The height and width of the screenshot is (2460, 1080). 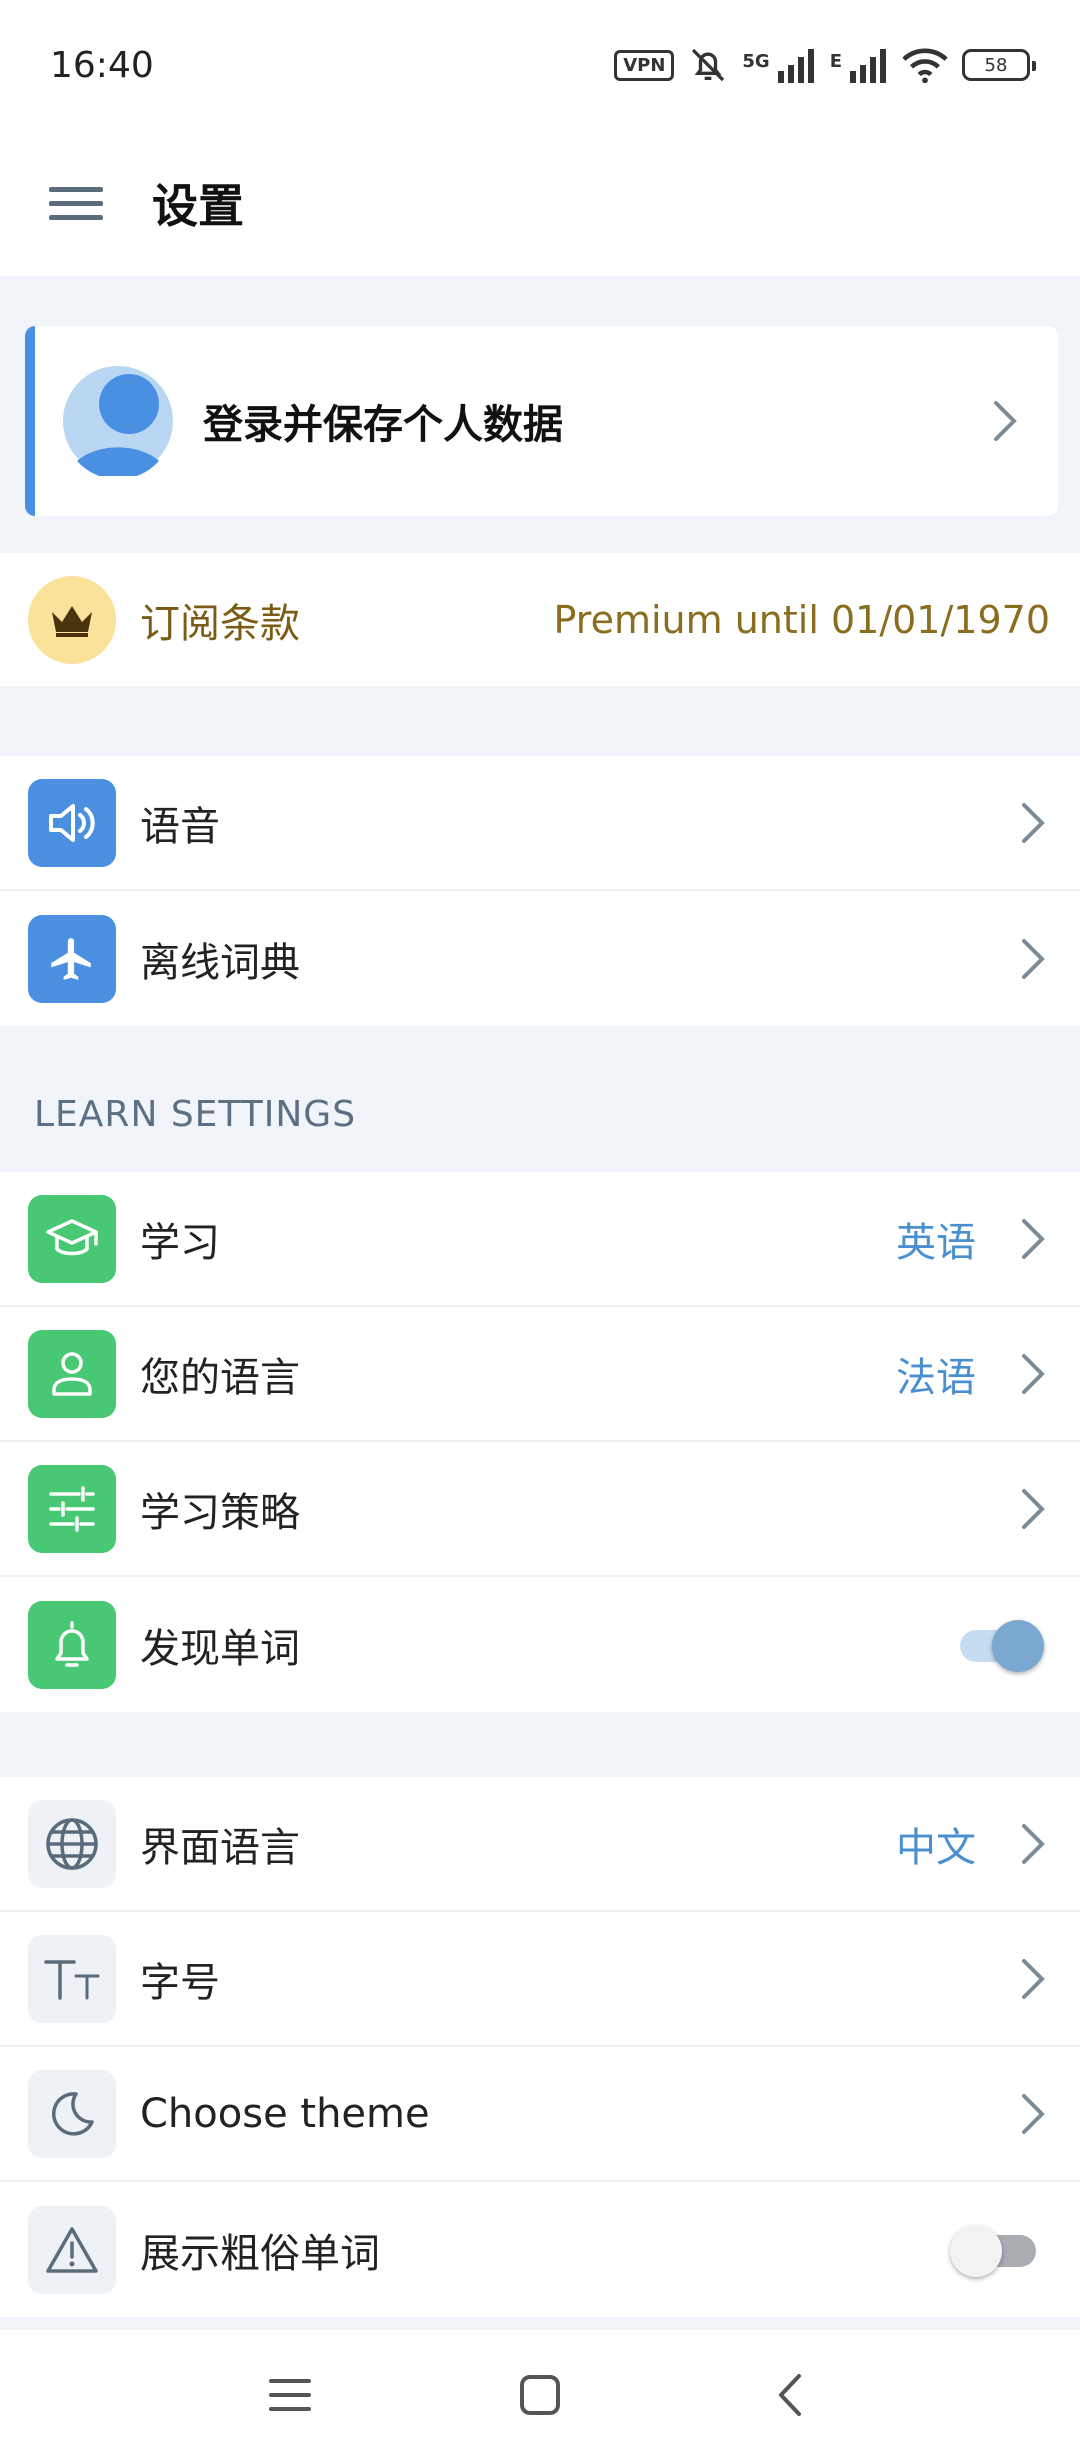 What do you see at coordinates (999, 65) in the screenshot?
I see `battery-icon: 58` at bounding box center [999, 65].